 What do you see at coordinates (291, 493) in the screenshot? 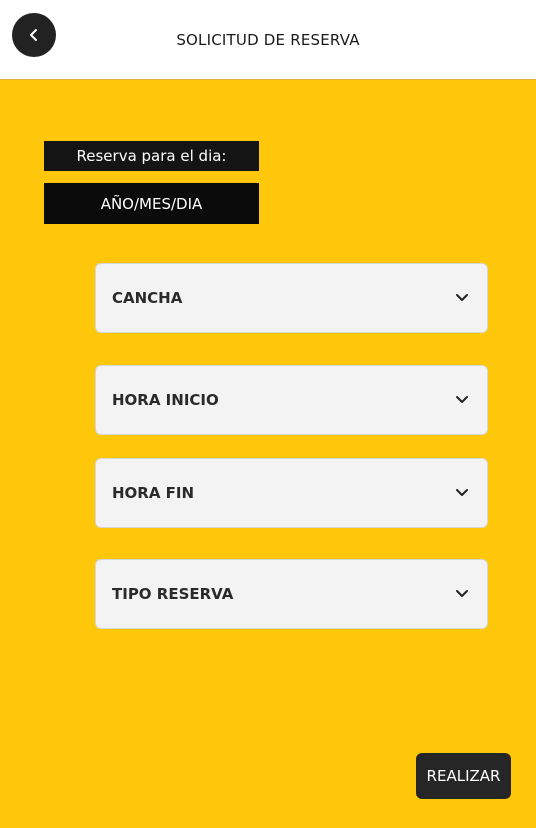
I see `hora-fin-select: HORA FIN` at bounding box center [291, 493].